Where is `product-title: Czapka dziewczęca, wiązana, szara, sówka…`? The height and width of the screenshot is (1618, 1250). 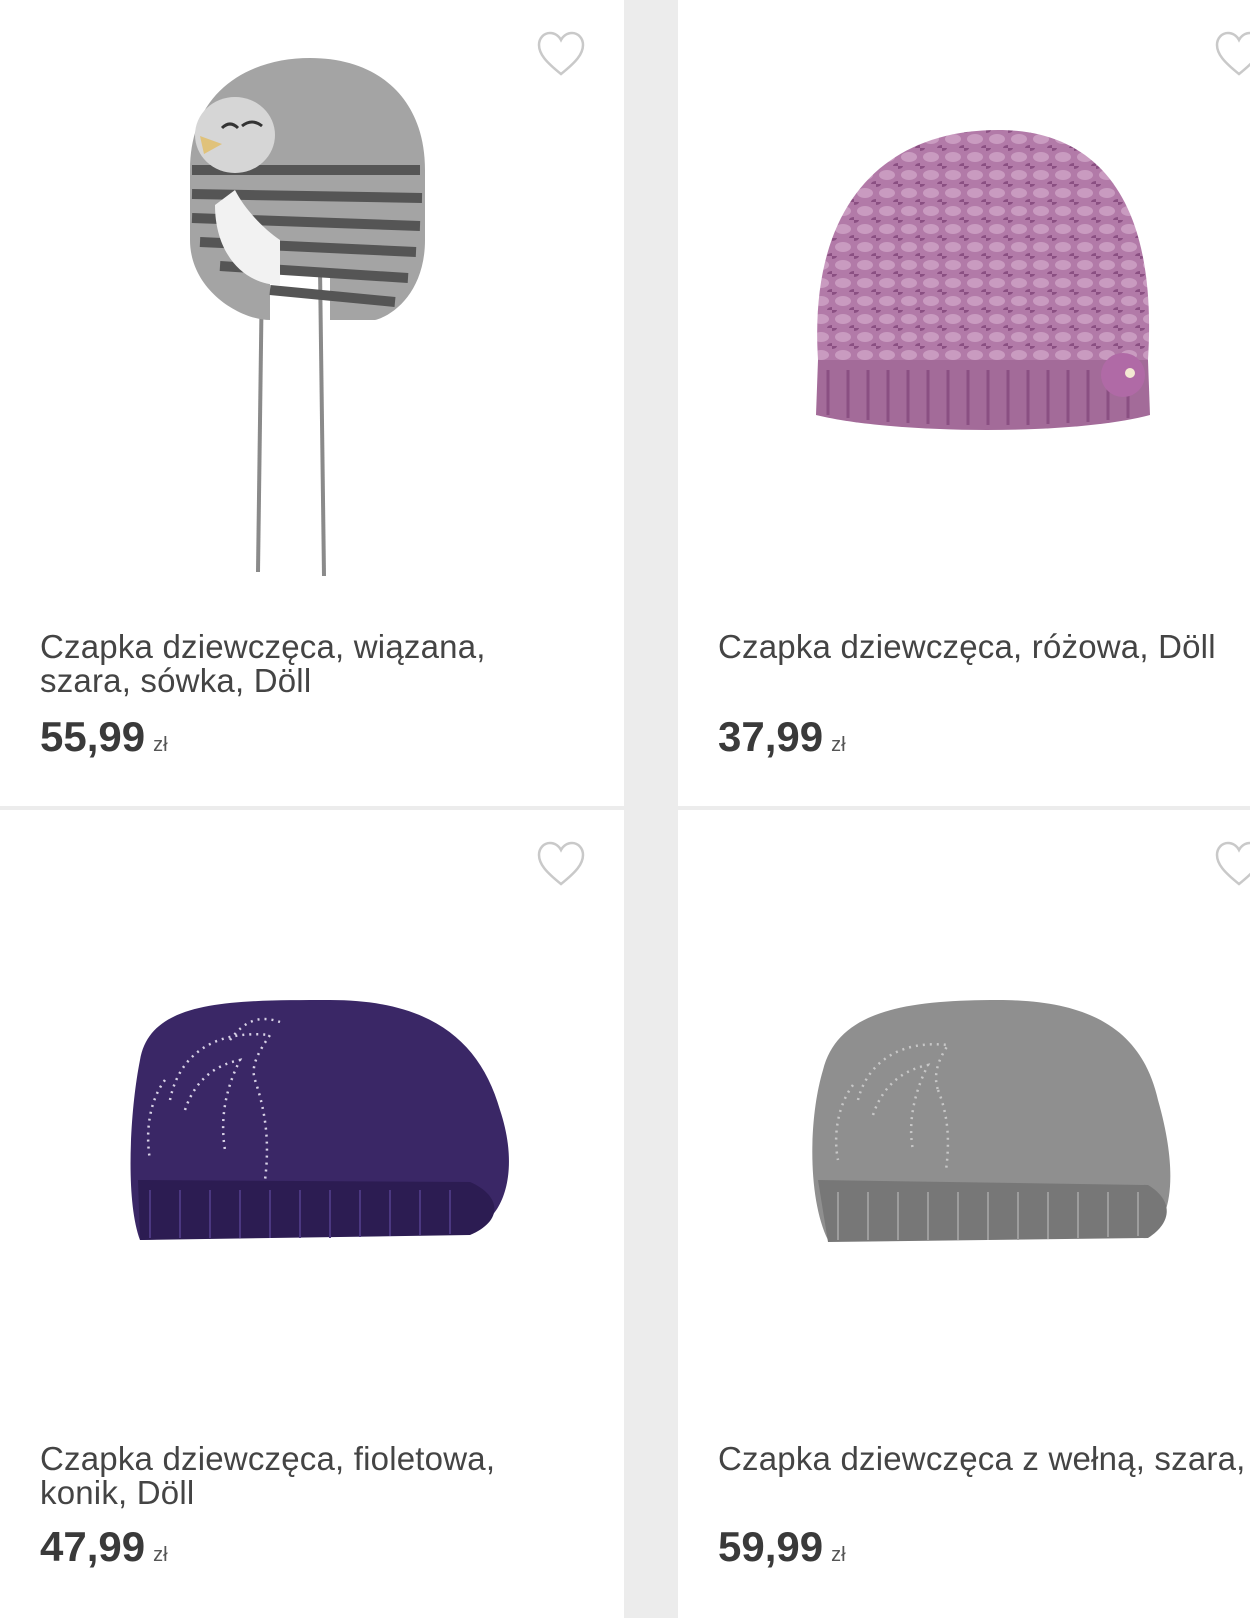
product-title: Czapka dziewczęca, wiązana, szara, sówka… is located at coordinates (310, 664).